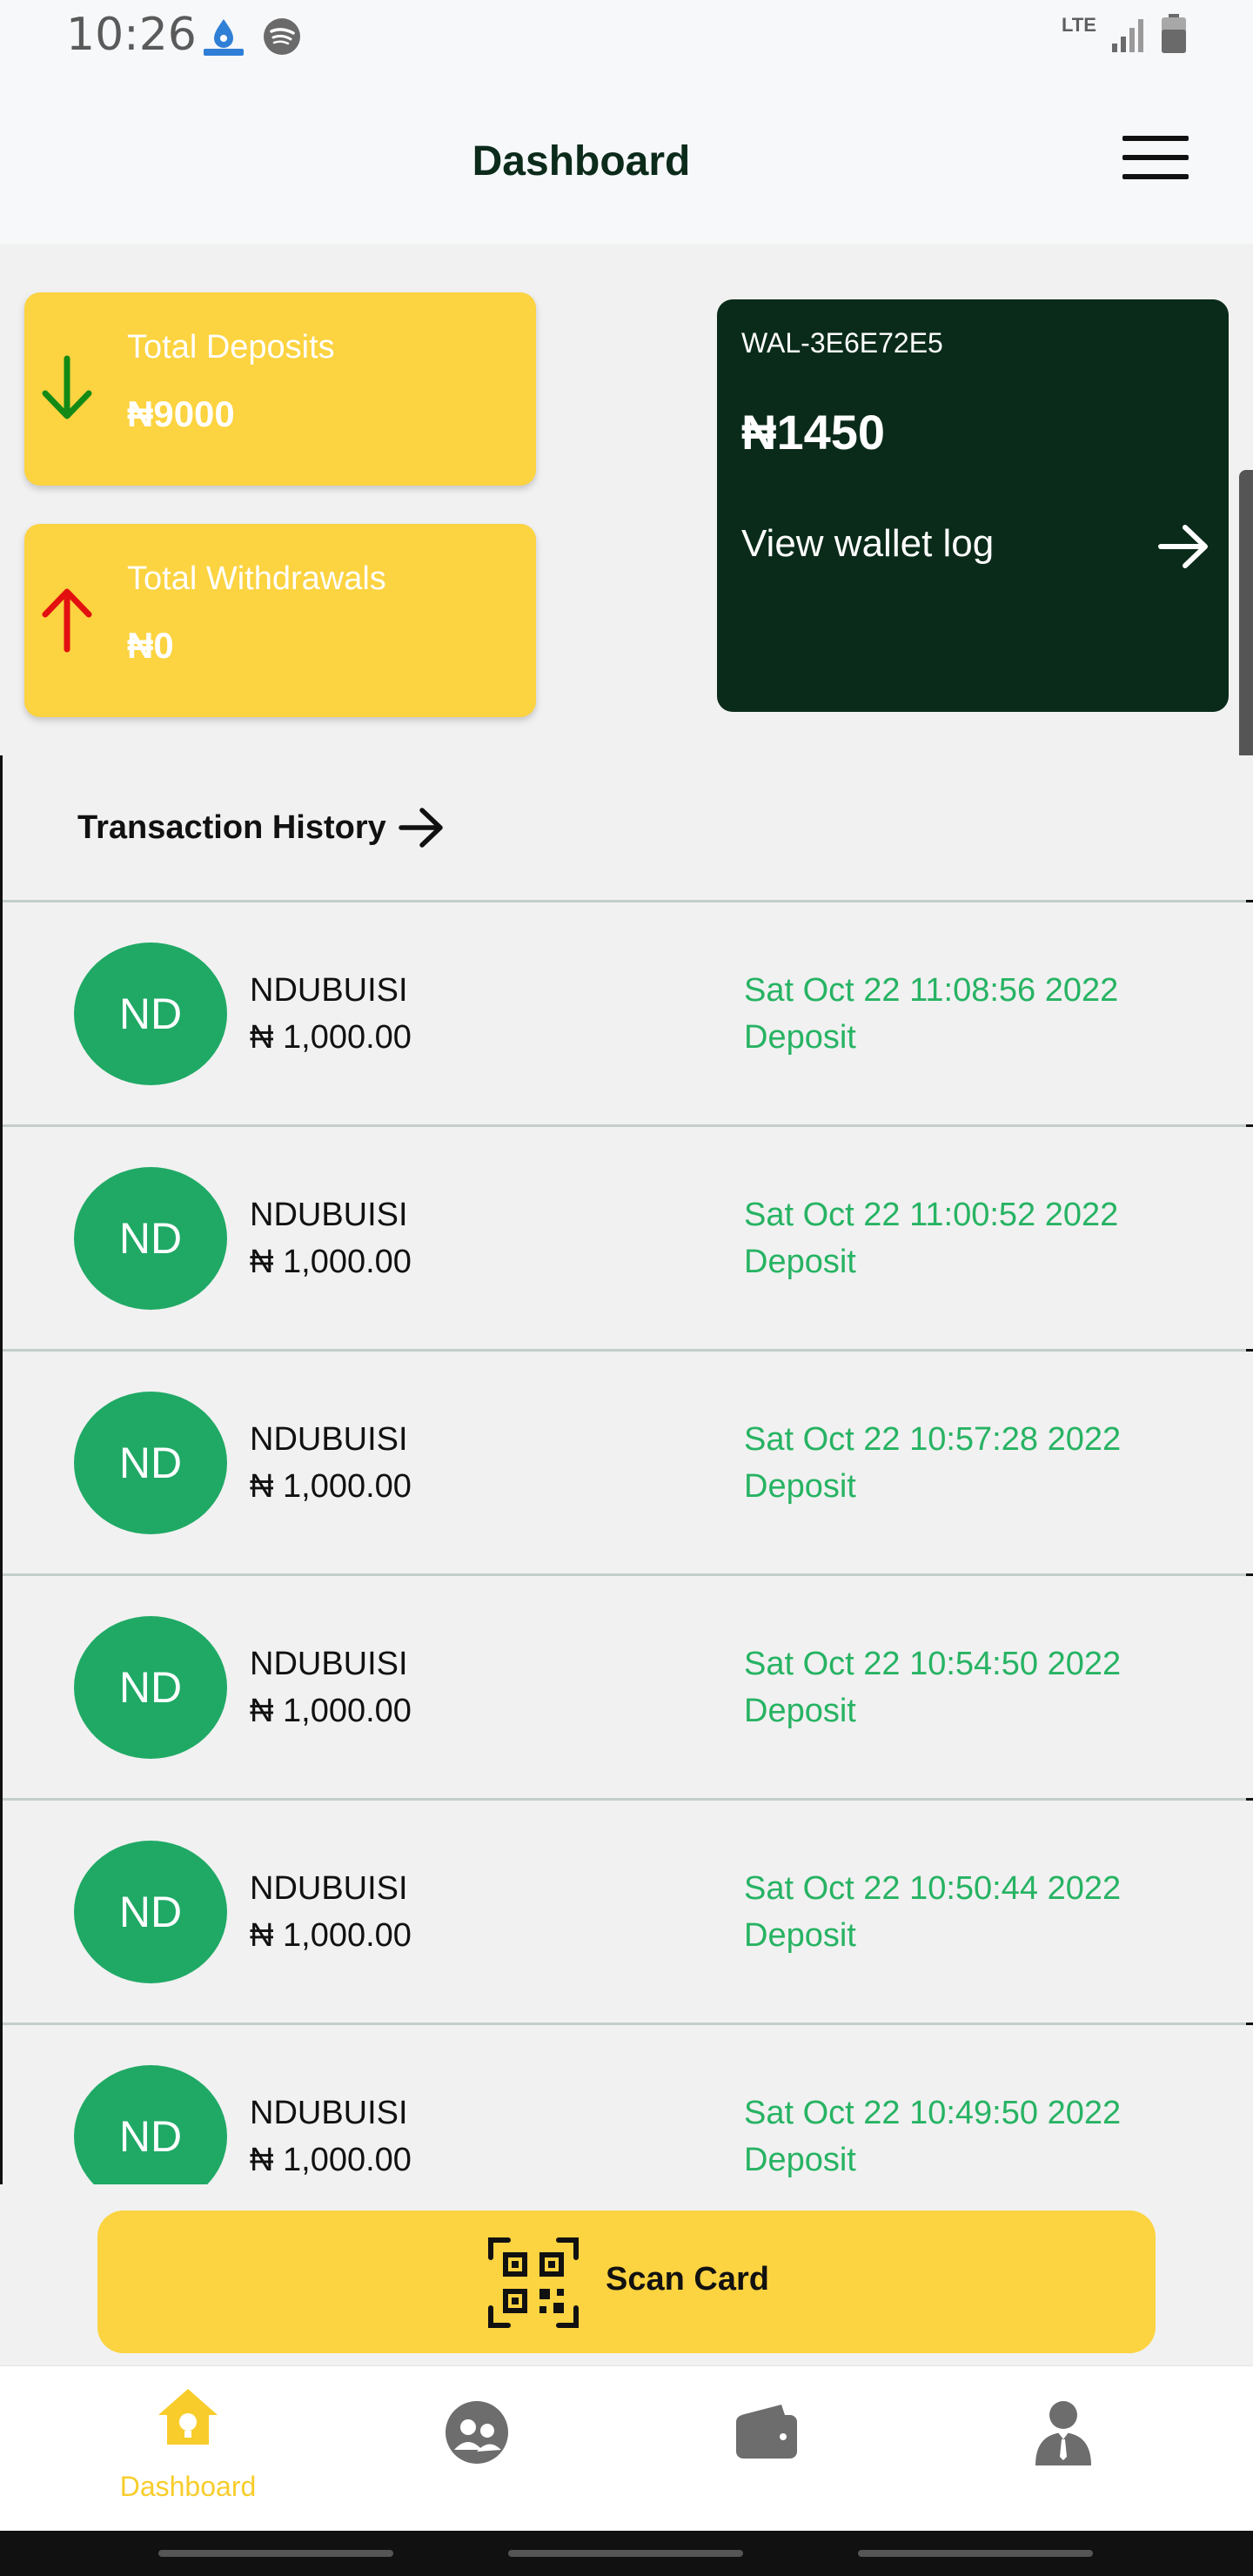 This screenshot has height=2576, width=1253. Describe the element at coordinates (533, 2282) in the screenshot. I see `qr-code-icon` at that location.